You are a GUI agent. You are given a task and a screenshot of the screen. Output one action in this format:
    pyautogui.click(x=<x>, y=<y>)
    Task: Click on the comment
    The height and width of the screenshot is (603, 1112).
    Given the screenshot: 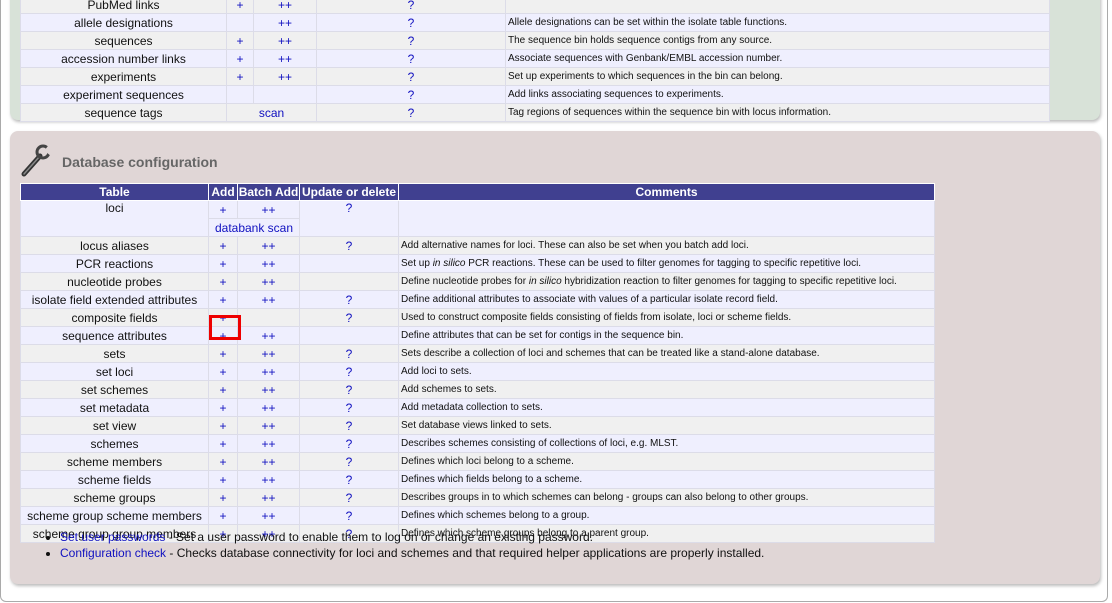 What is the action you would take?
    pyautogui.click(x=666, y=218)
    